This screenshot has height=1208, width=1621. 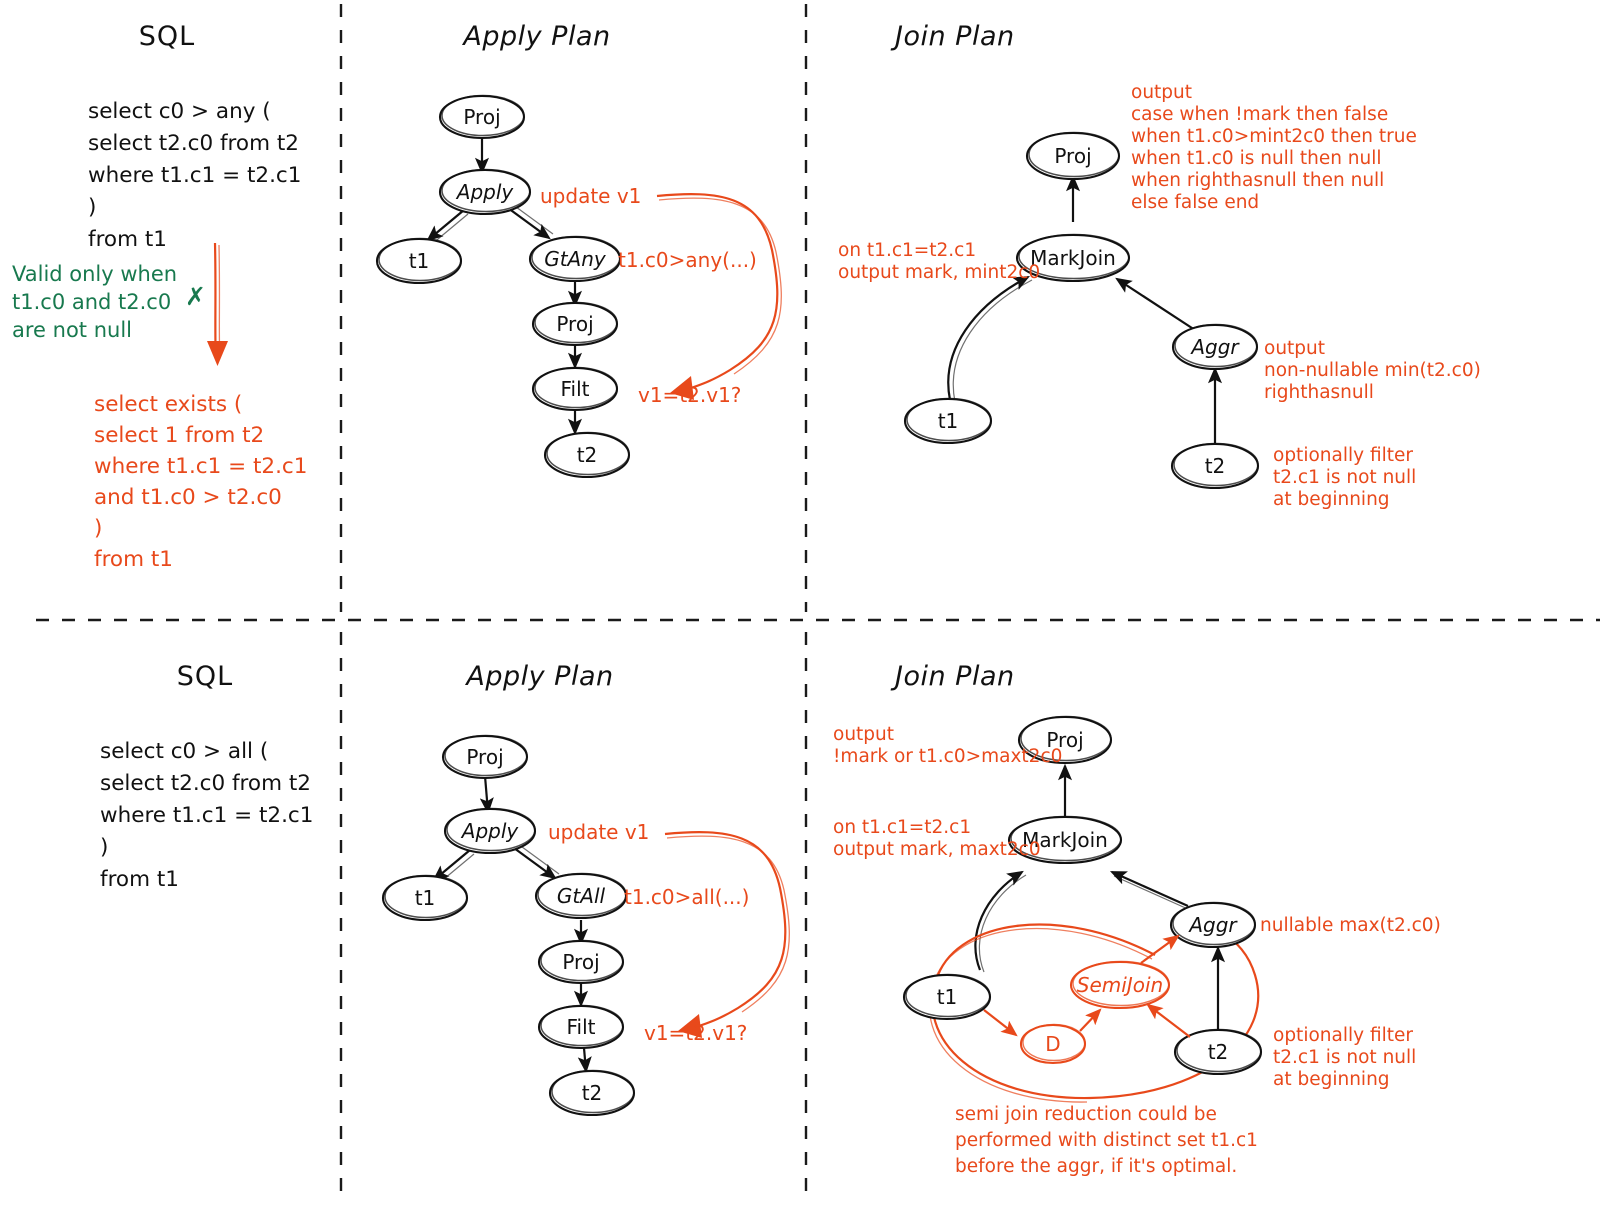 I want to click on edge-apply-t1, so click(x=445, y=225).